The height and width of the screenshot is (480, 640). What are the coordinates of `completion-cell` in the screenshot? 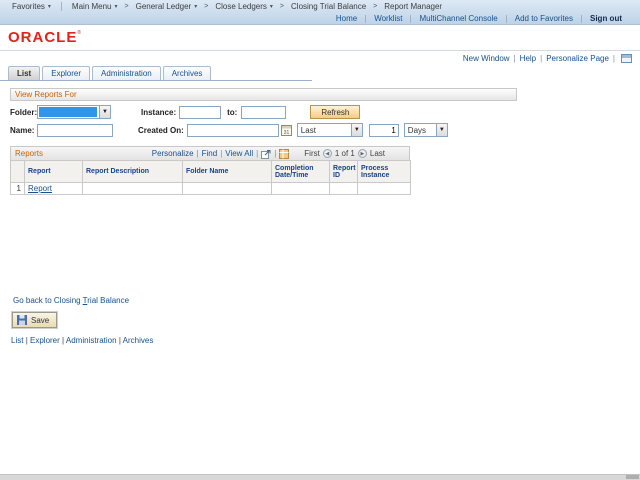 It's located at (300, 188).